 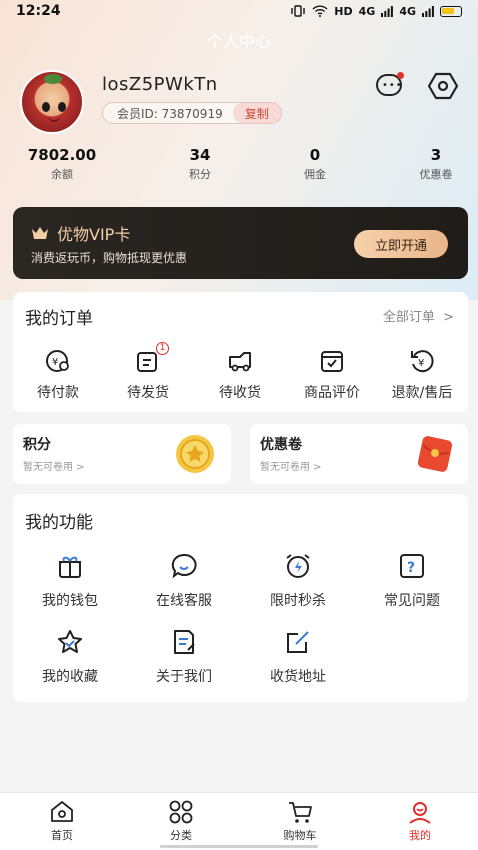 I want to click on feature-address: 收货地址, so click(x=298, y=657).